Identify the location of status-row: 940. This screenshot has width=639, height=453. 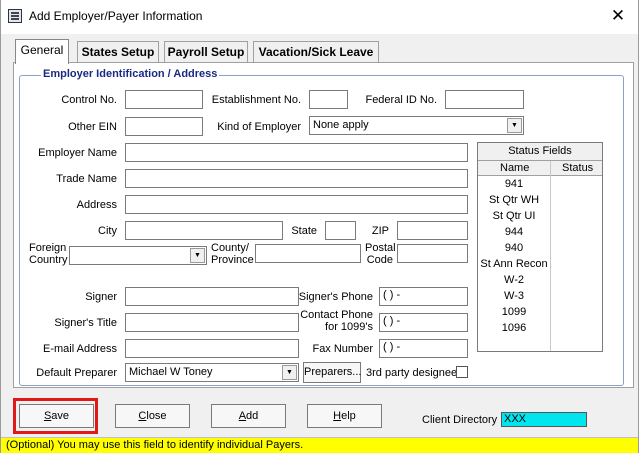
(514, 248).